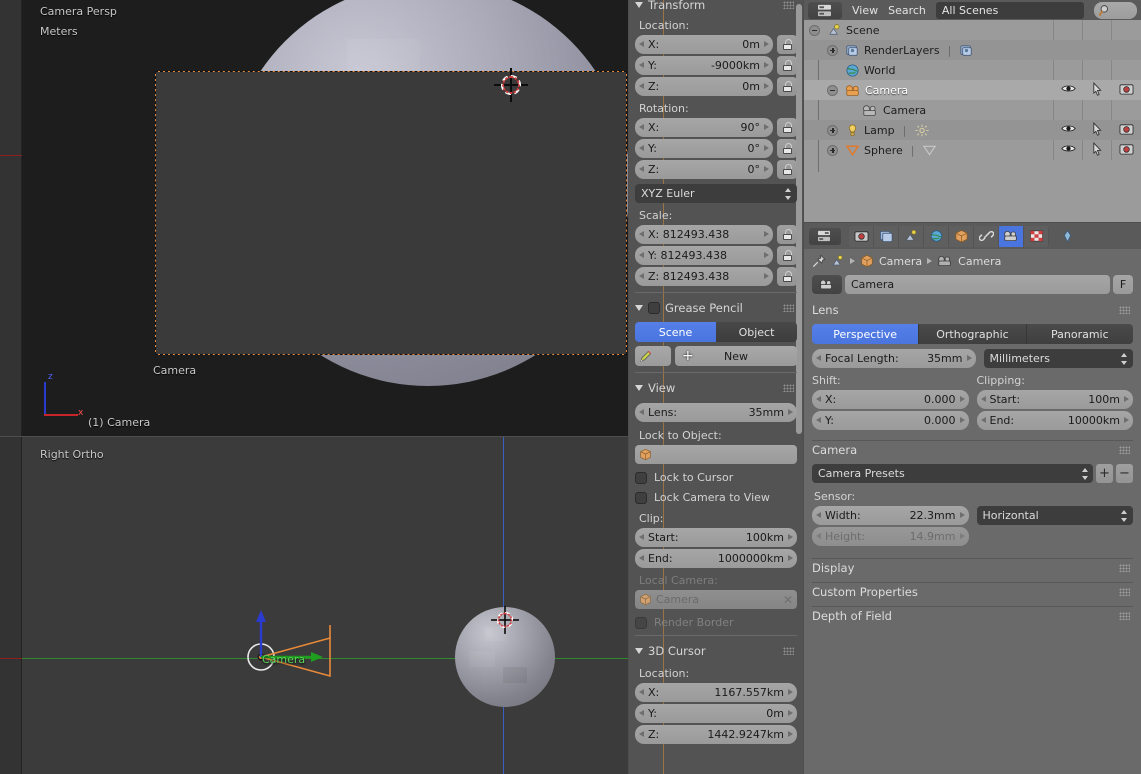  I want to click on field-row-scale-y: Y: 812493.438, so click(716, 255).